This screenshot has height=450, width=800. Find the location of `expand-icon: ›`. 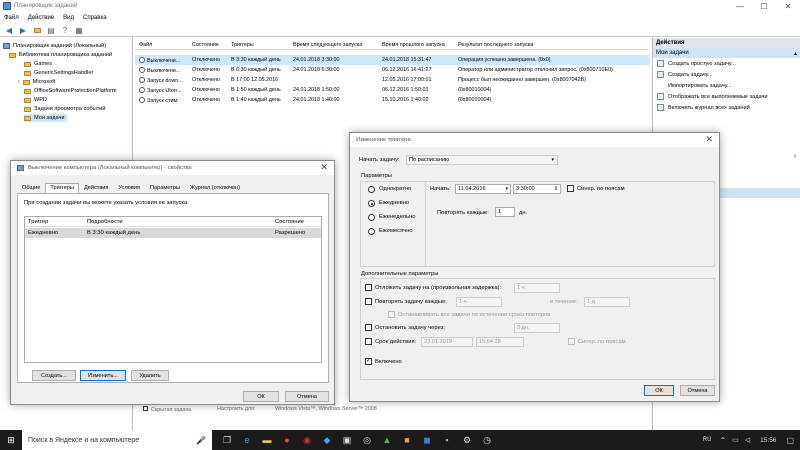

expand-icon: › is located at coordinates (19, 82).